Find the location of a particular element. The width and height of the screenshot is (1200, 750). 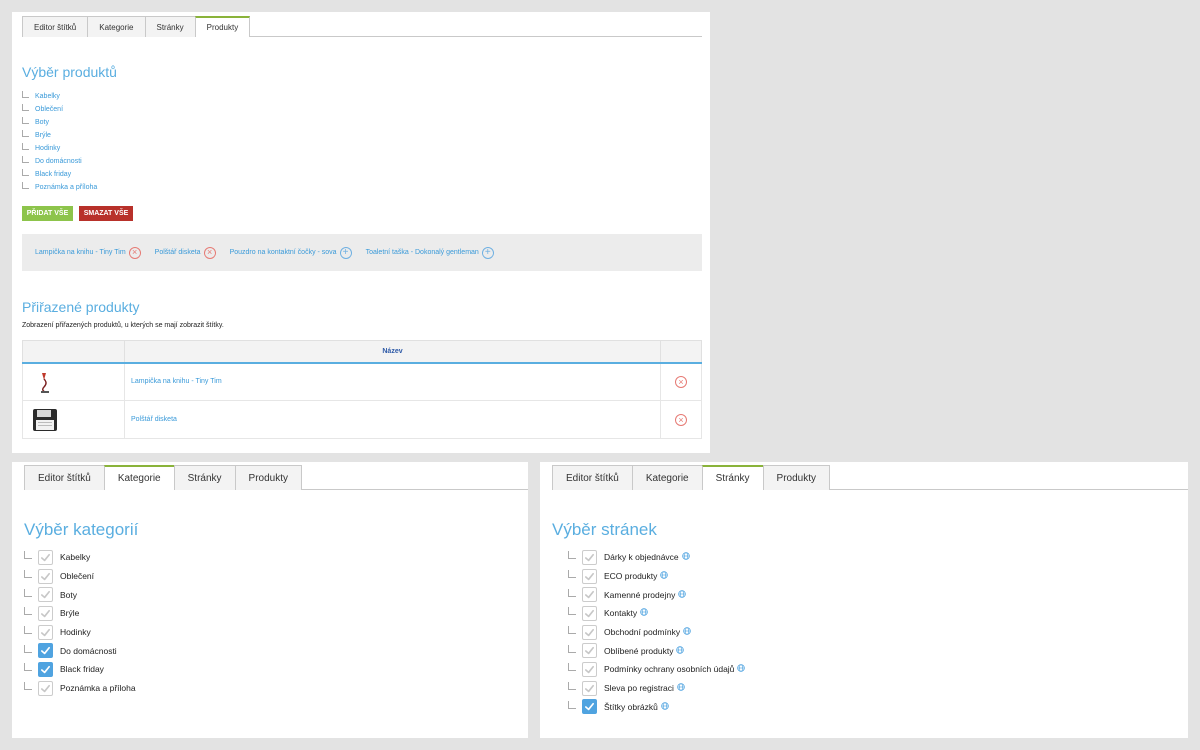

product-chip: Lampička na knihu - Tiny Tim × is located at coordinates (88, 252).